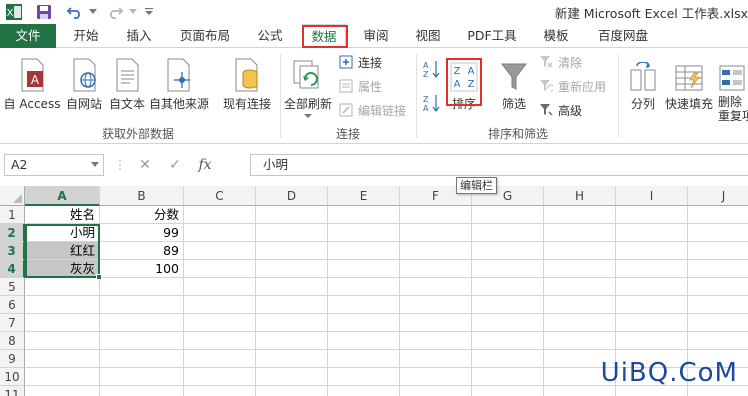 Image resolution: width=748 pixels, height=396 pixels. What do you see at coordinates (220, 377) in the screenshot?
I see `cell-C10` at bounding box center [220, 377].